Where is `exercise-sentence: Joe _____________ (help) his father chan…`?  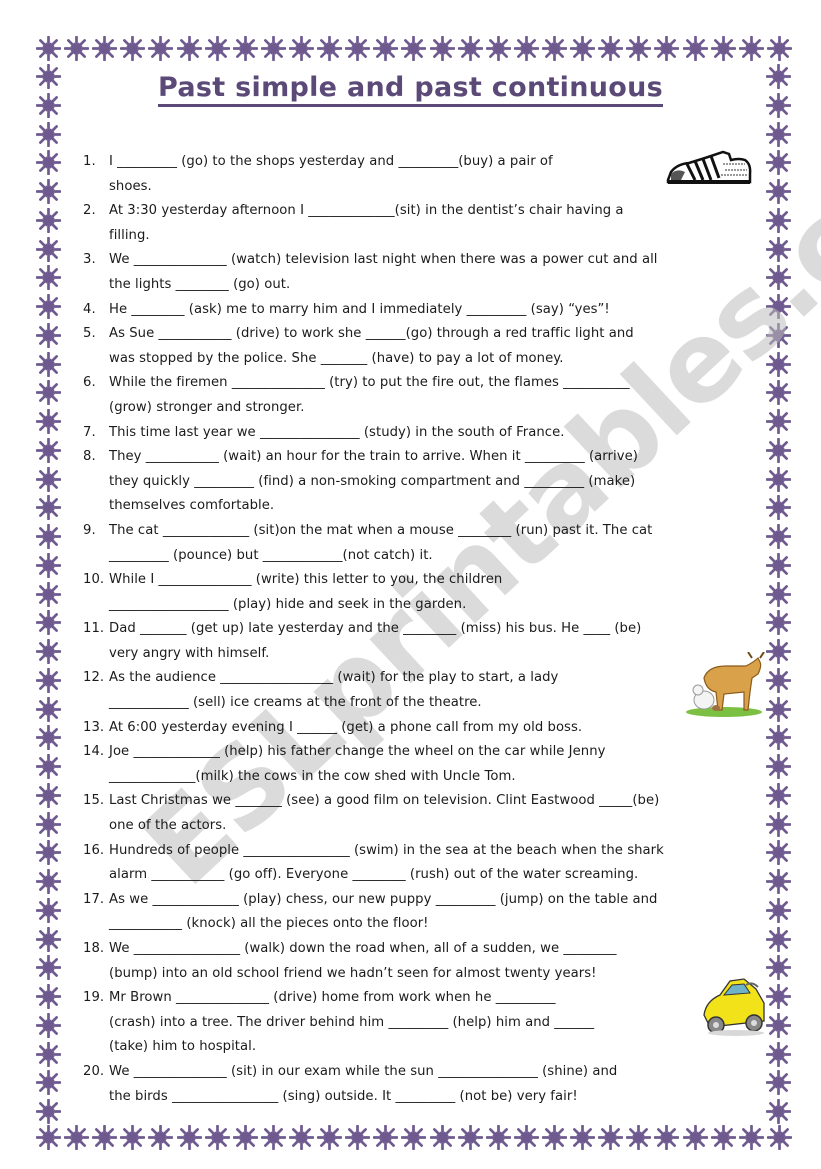 exercise-sentence: Joe _____________ (help) his father chan… is located at coordinates (357, 764).